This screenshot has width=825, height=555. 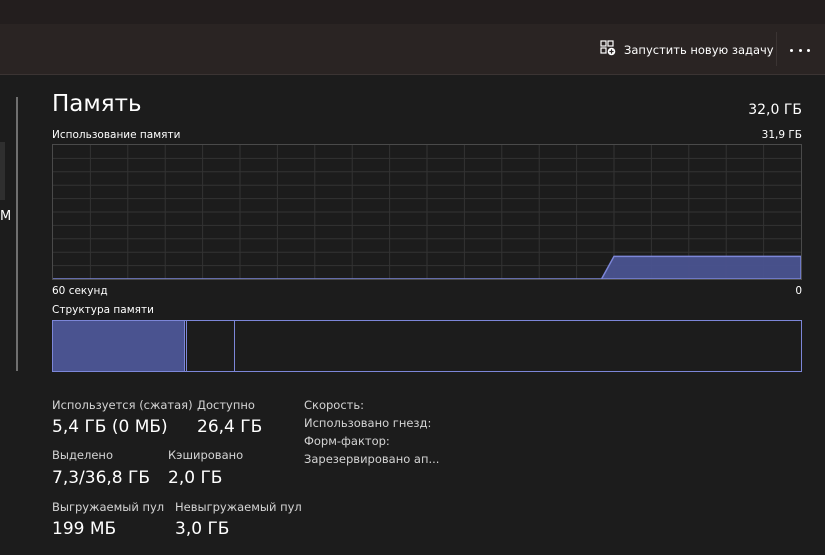 What do you see at coordinates (110, 427) in the screenshot?
I see `in-use-value: 5,4 ГБ (0 МБ)` at bounding box center [110, 427].